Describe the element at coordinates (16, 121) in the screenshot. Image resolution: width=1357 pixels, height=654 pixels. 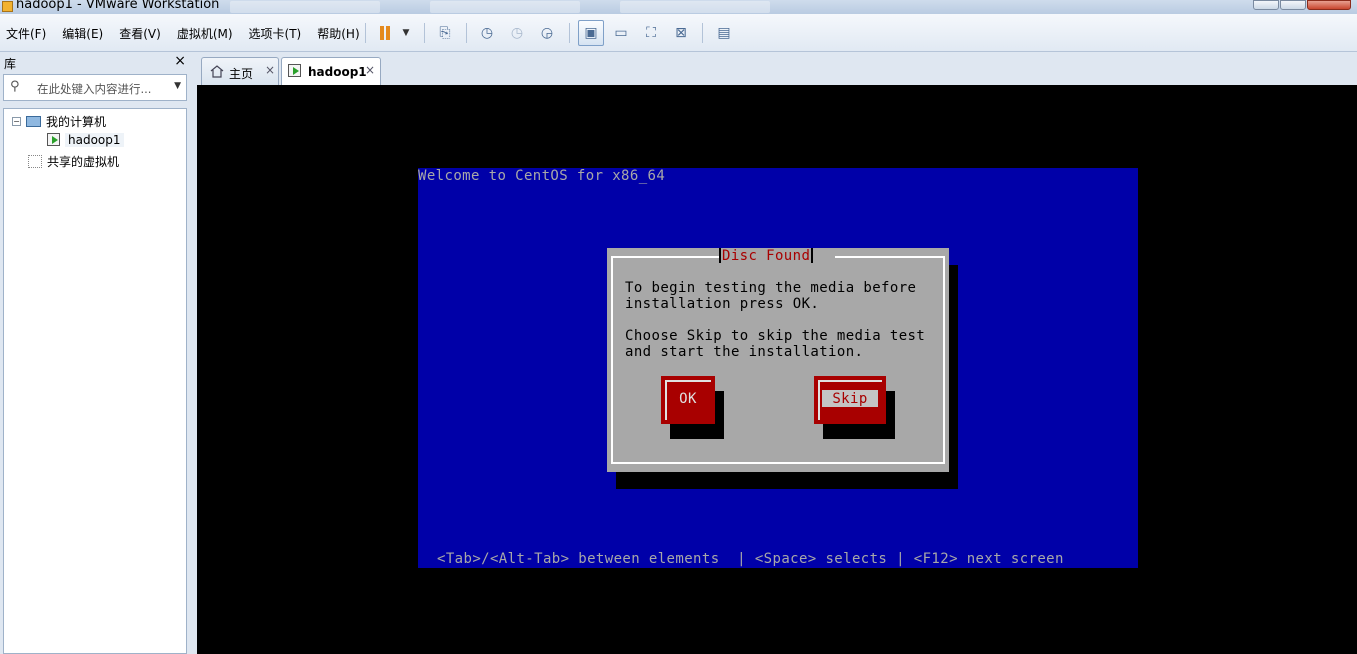
I see `tree-expander: −` at that location.